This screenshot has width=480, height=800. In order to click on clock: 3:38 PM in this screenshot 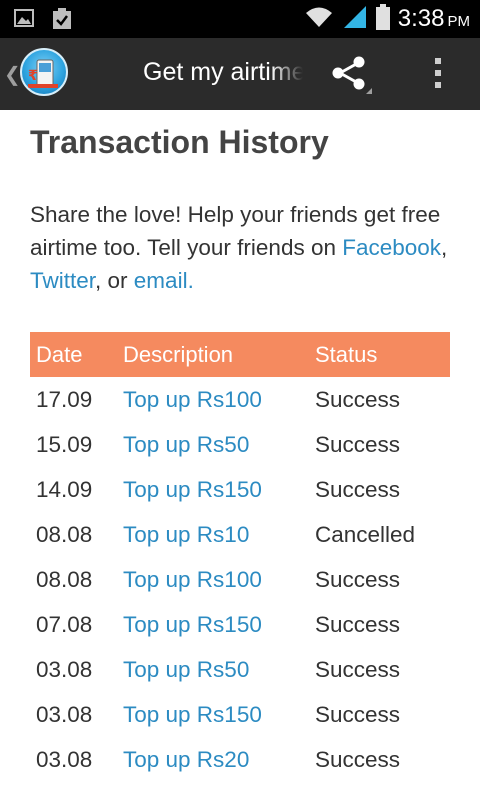, I will do `click(434, 19)`.